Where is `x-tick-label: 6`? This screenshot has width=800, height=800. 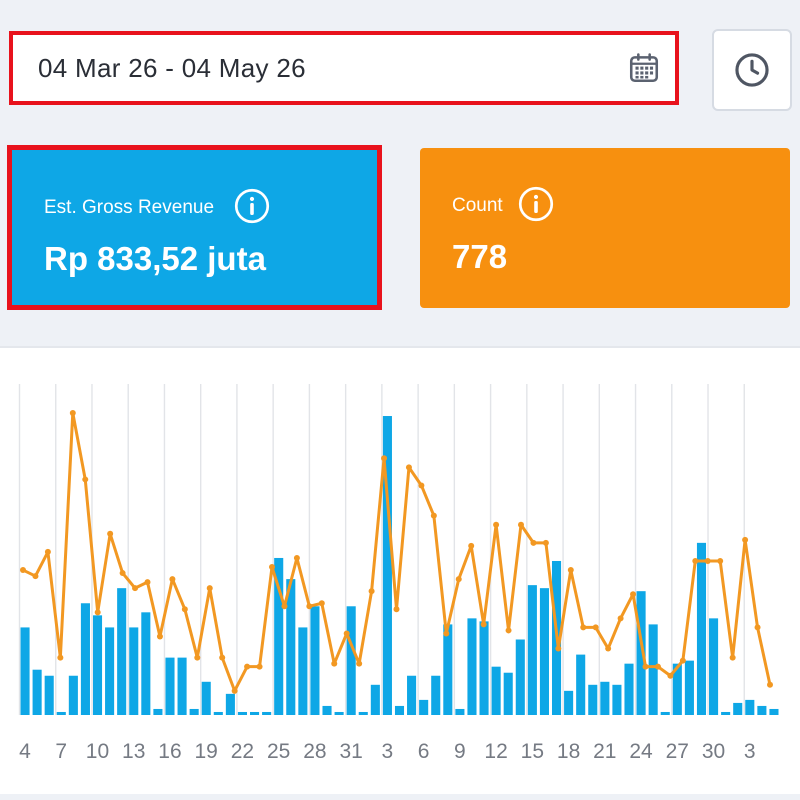
x-tick-label: 6 is located at coordinates (424, 751).